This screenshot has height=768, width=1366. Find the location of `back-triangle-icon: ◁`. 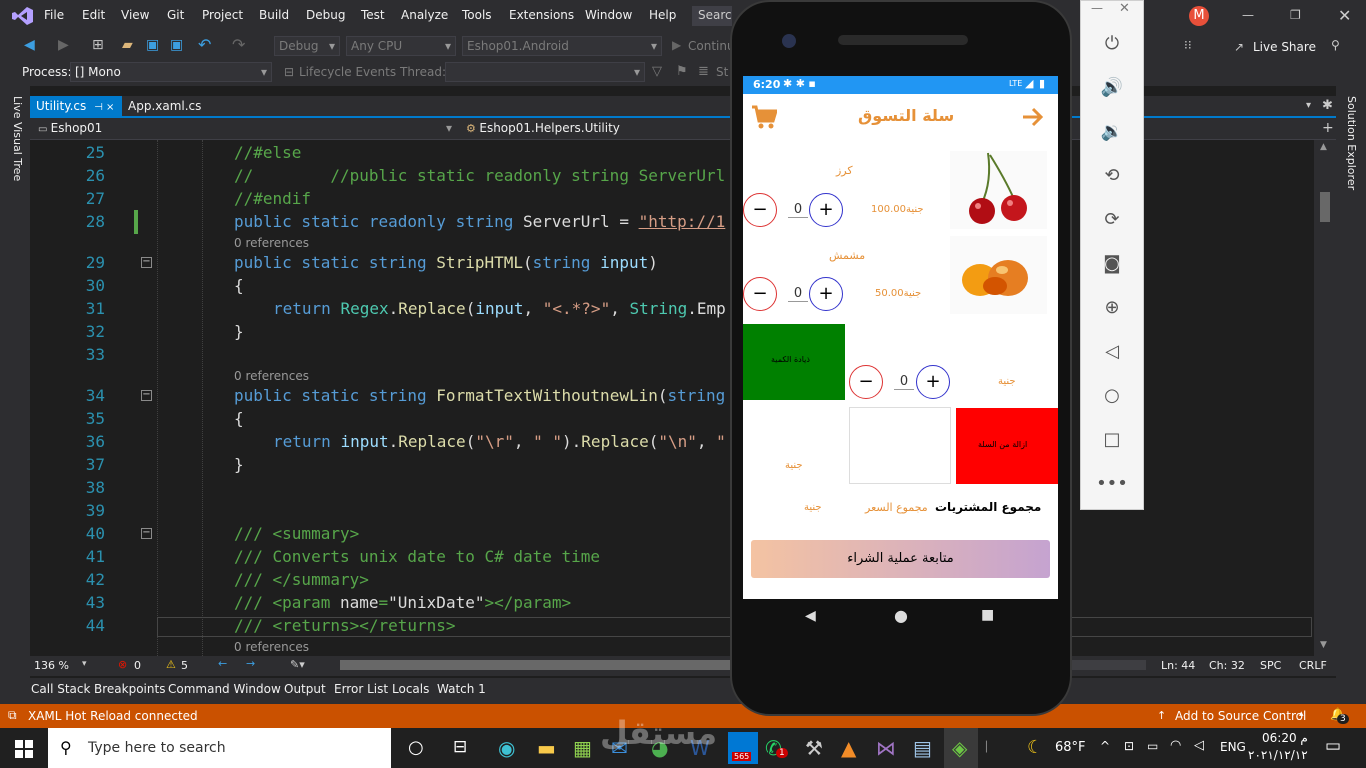

back-triangle-icon: ◁ is located at coordinates (1112, 351).